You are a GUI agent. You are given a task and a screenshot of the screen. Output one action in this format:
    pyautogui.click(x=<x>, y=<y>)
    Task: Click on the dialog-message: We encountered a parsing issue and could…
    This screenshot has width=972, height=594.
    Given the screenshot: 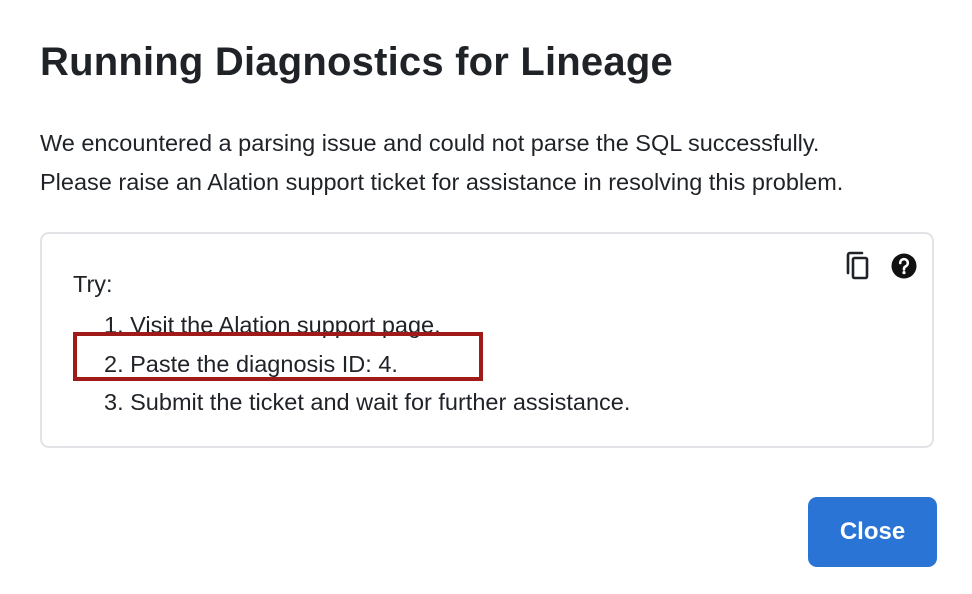 What is the action you would take?
    pyautogui.click(x=495, y=163)
    